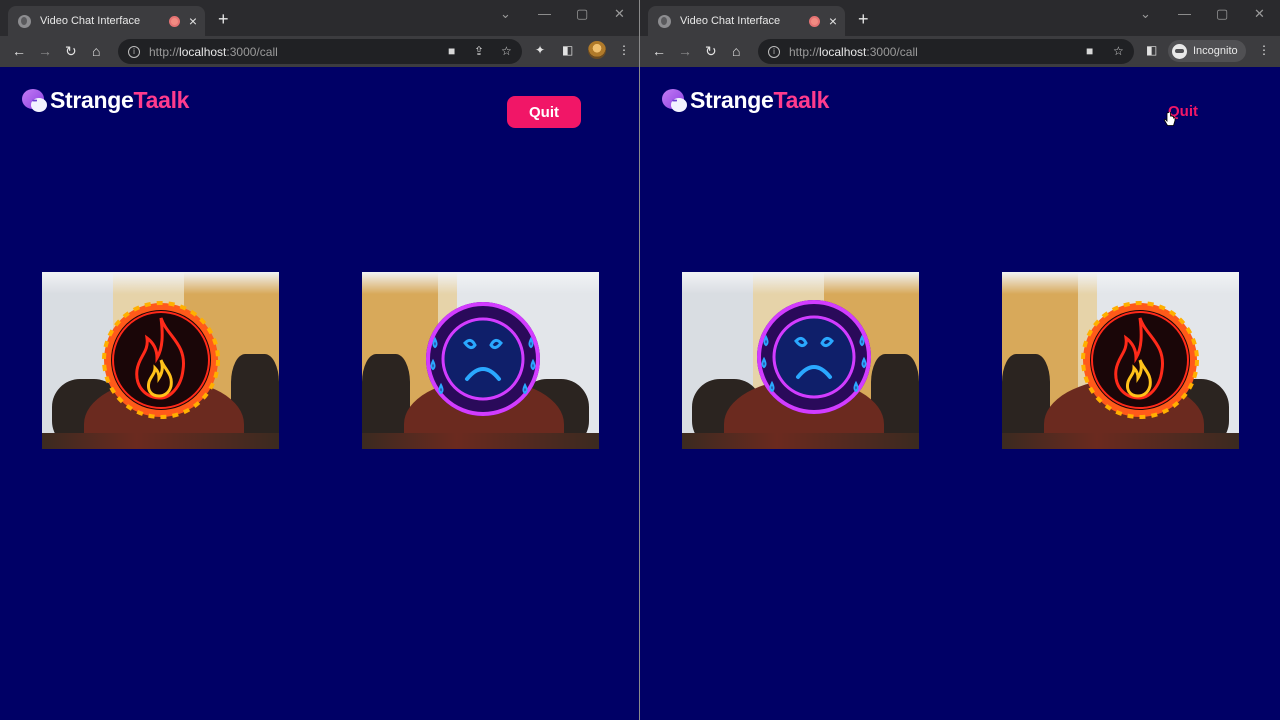  What do you see at coordinates (544, 112) in the screenshot?
I see `quit-button: Quit` at bounding box center [544, 112].